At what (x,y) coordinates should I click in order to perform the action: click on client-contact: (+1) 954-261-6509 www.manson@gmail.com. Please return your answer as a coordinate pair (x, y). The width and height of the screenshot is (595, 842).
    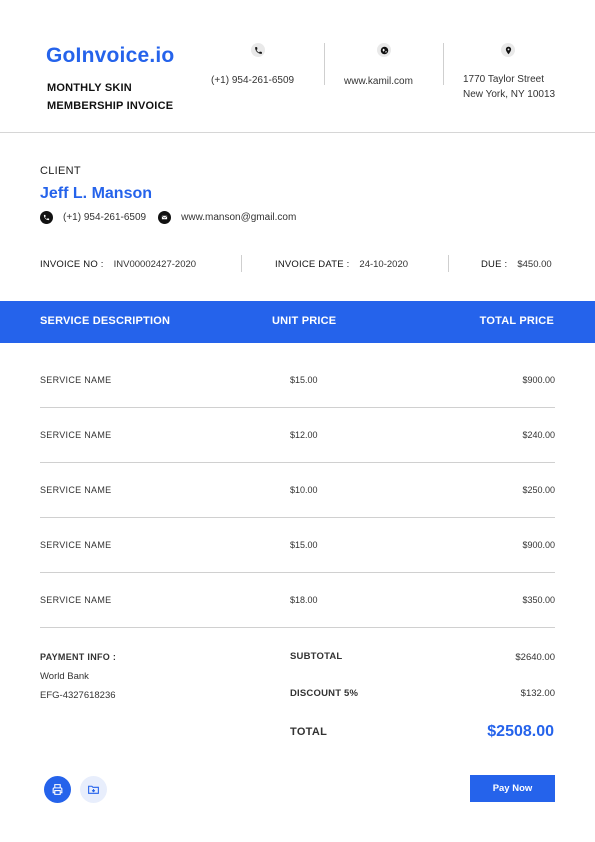
    Looking at the image, I should click on (168, 217).